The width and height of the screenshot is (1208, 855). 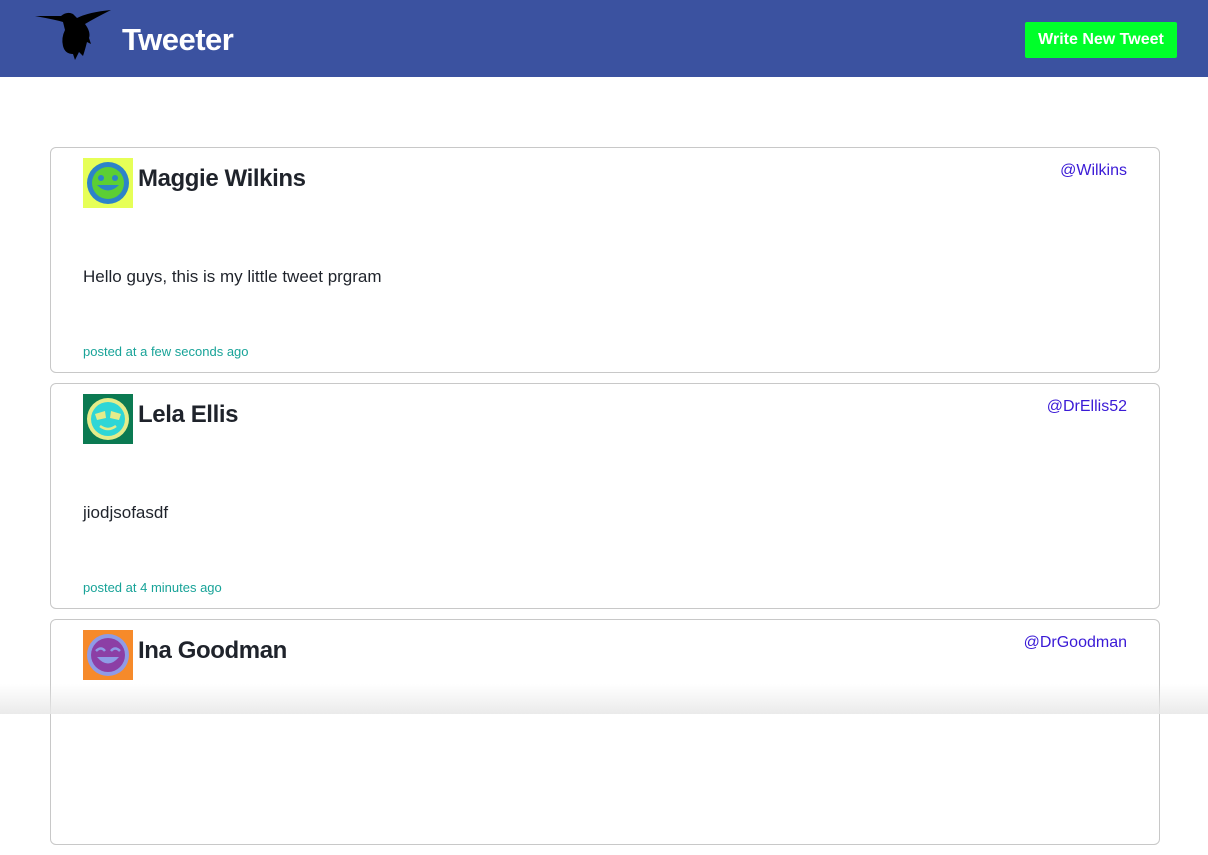 I want to click on sleepy-face-avatar-icon, so click(x=108, y=419).